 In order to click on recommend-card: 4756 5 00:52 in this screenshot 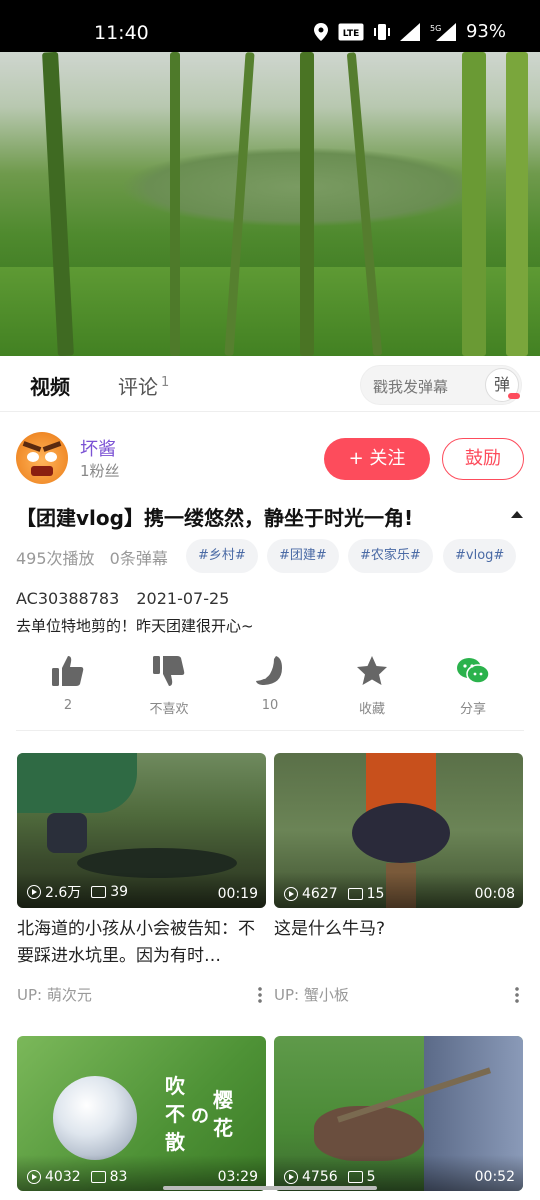, I will do `click(398, 1113)`.